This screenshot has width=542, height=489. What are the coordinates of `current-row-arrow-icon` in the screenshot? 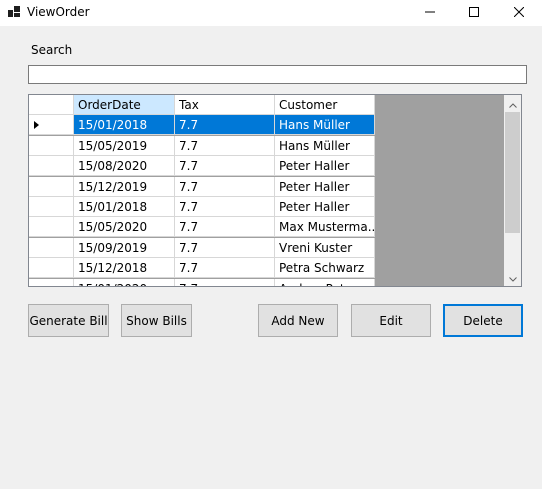 It's located at (36, 125).